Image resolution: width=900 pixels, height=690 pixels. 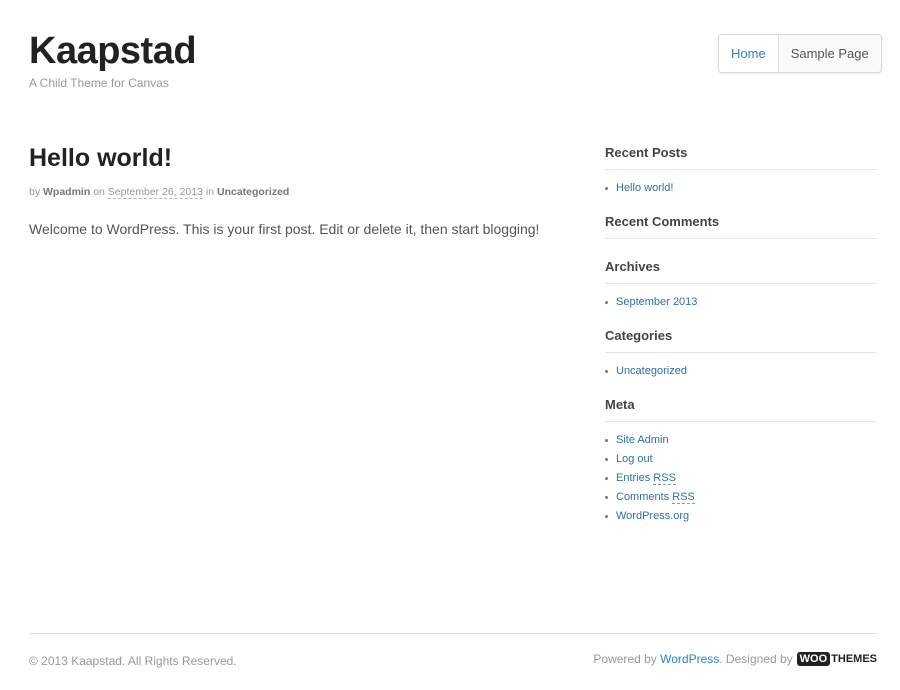 What do you see at coordinates (133, 661) in the screenshot?
I see `footer-copyright: © 2013 Kaapstad. All Rights Reserved.` at bounding box center [133, 661].